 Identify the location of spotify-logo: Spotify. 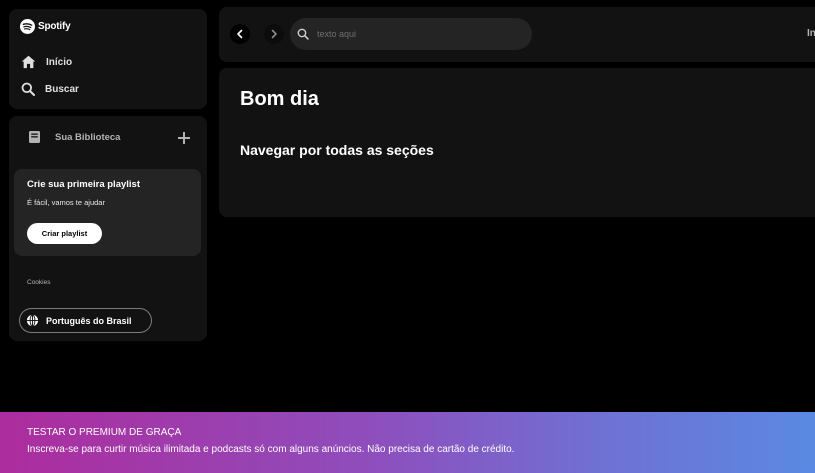
(45, 26).